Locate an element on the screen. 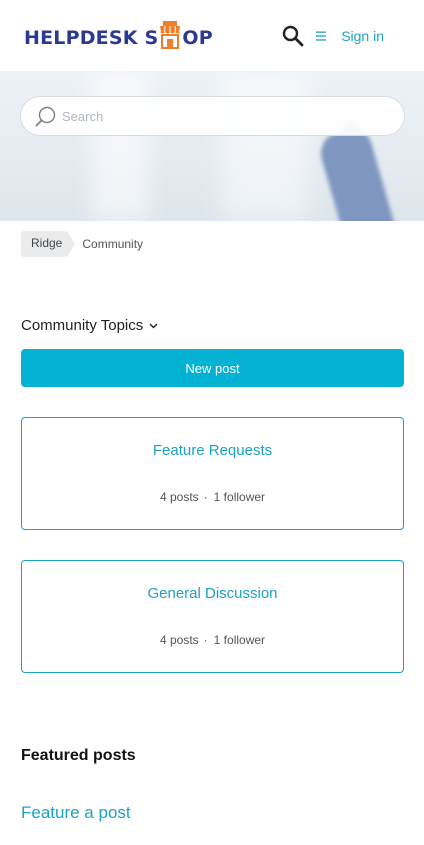  topic-card-general-discussion: General Discussion 4 posts · 1 follower is located at coordinates (212, 616).